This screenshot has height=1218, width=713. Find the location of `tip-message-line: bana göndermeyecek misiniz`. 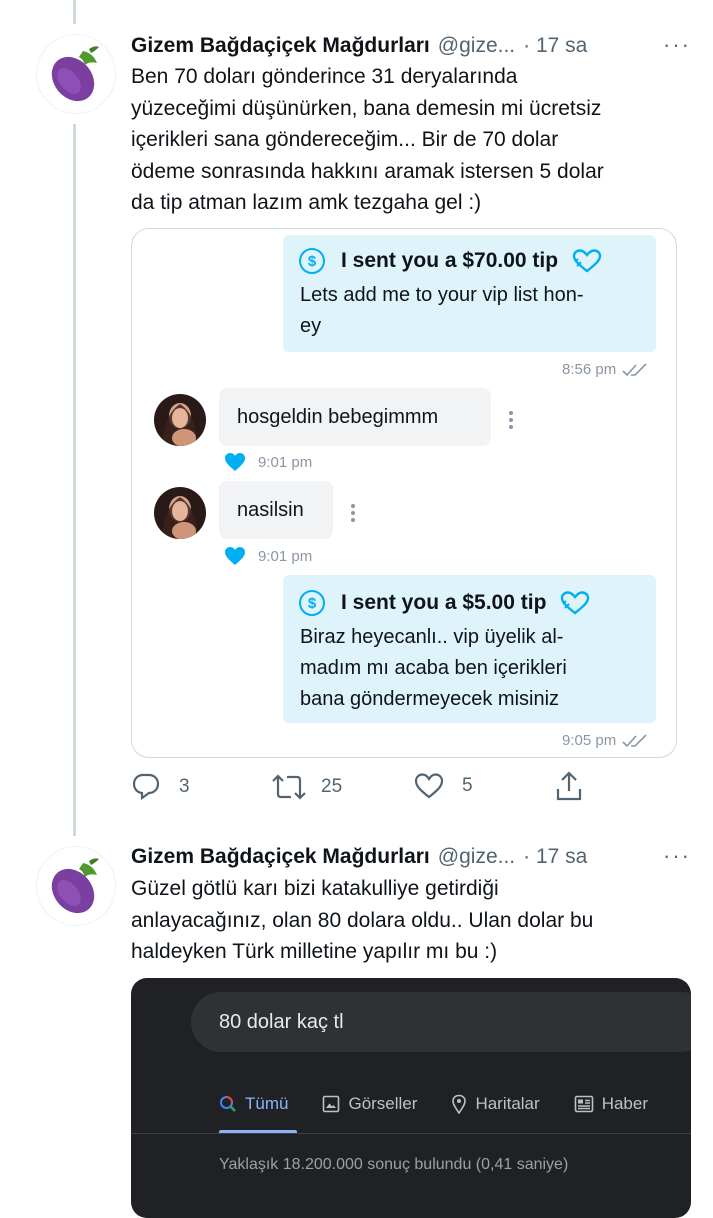

tip-message-line: bana göndermeyecek misiniz is located at coordinates (430, 699).